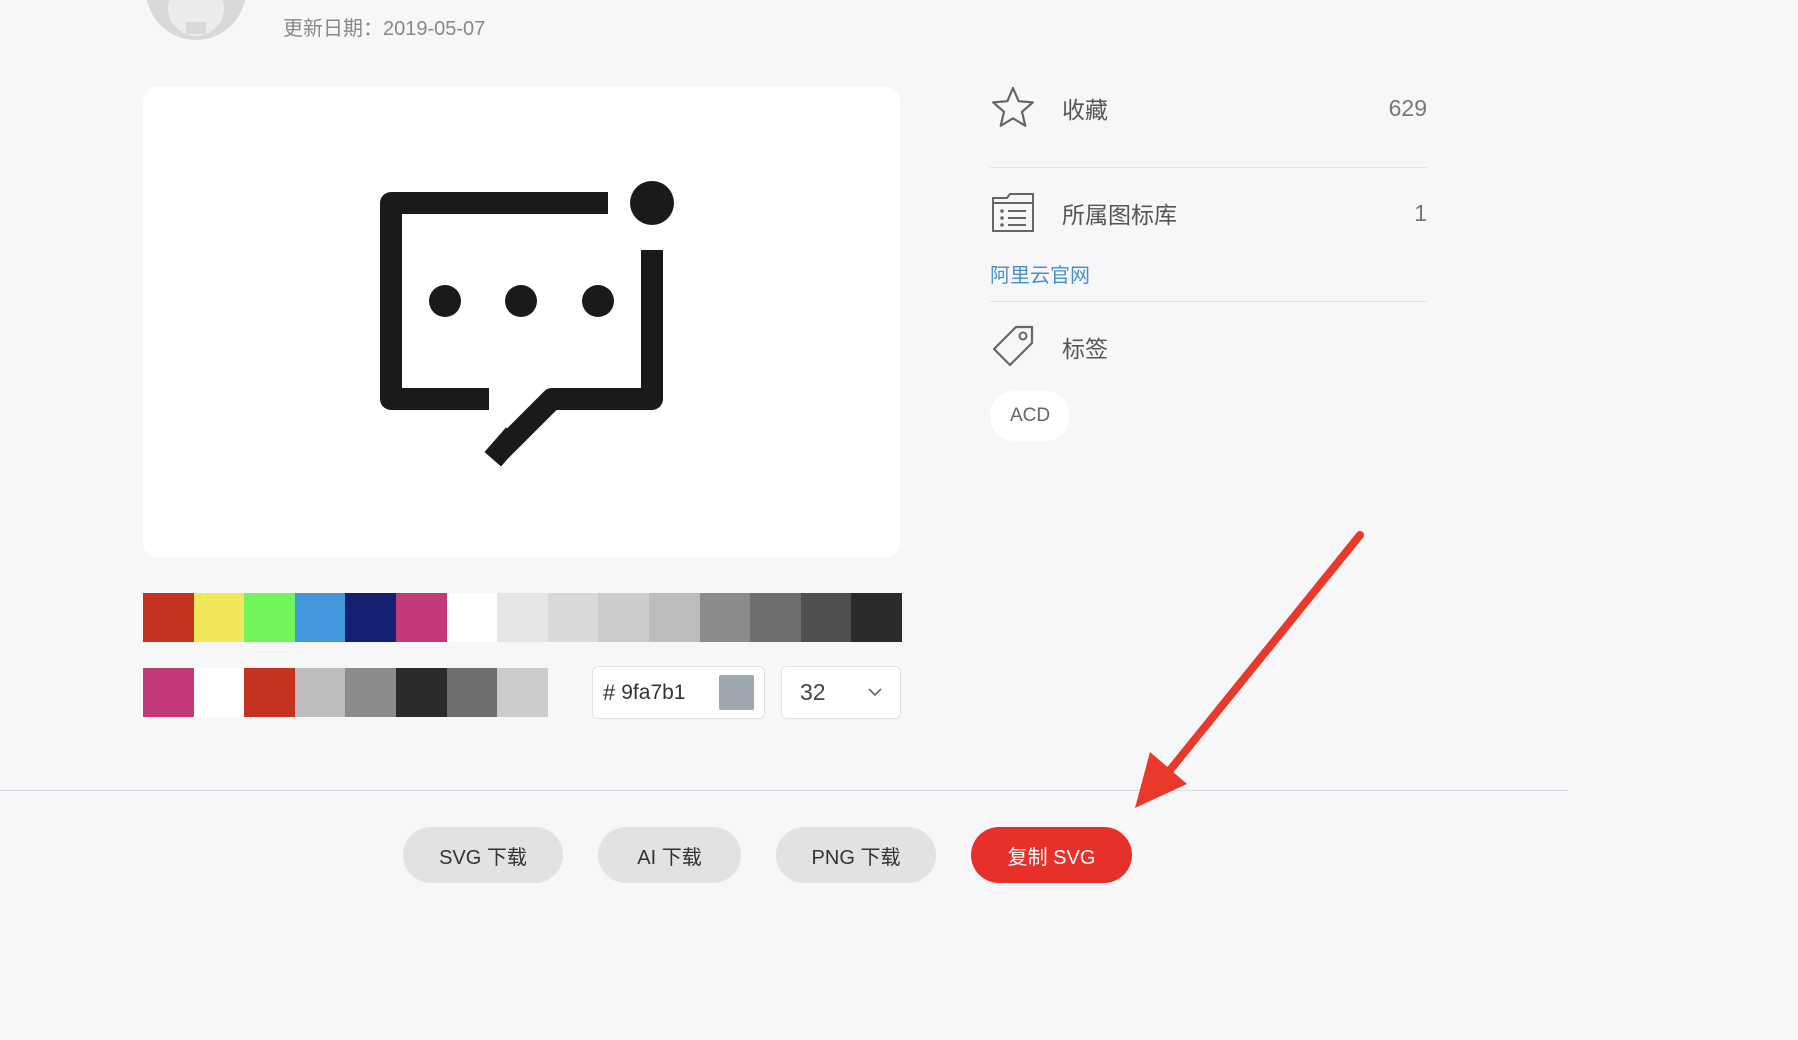  Describe the element at coordinates (196, 28) in the screenshot. I see `avatar-detail` at that location.